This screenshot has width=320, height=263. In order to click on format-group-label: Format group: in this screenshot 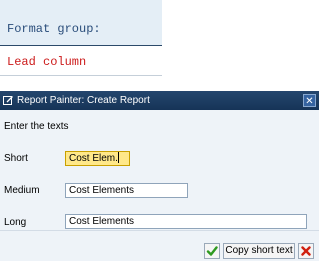, I will do `click(54, 29)`.